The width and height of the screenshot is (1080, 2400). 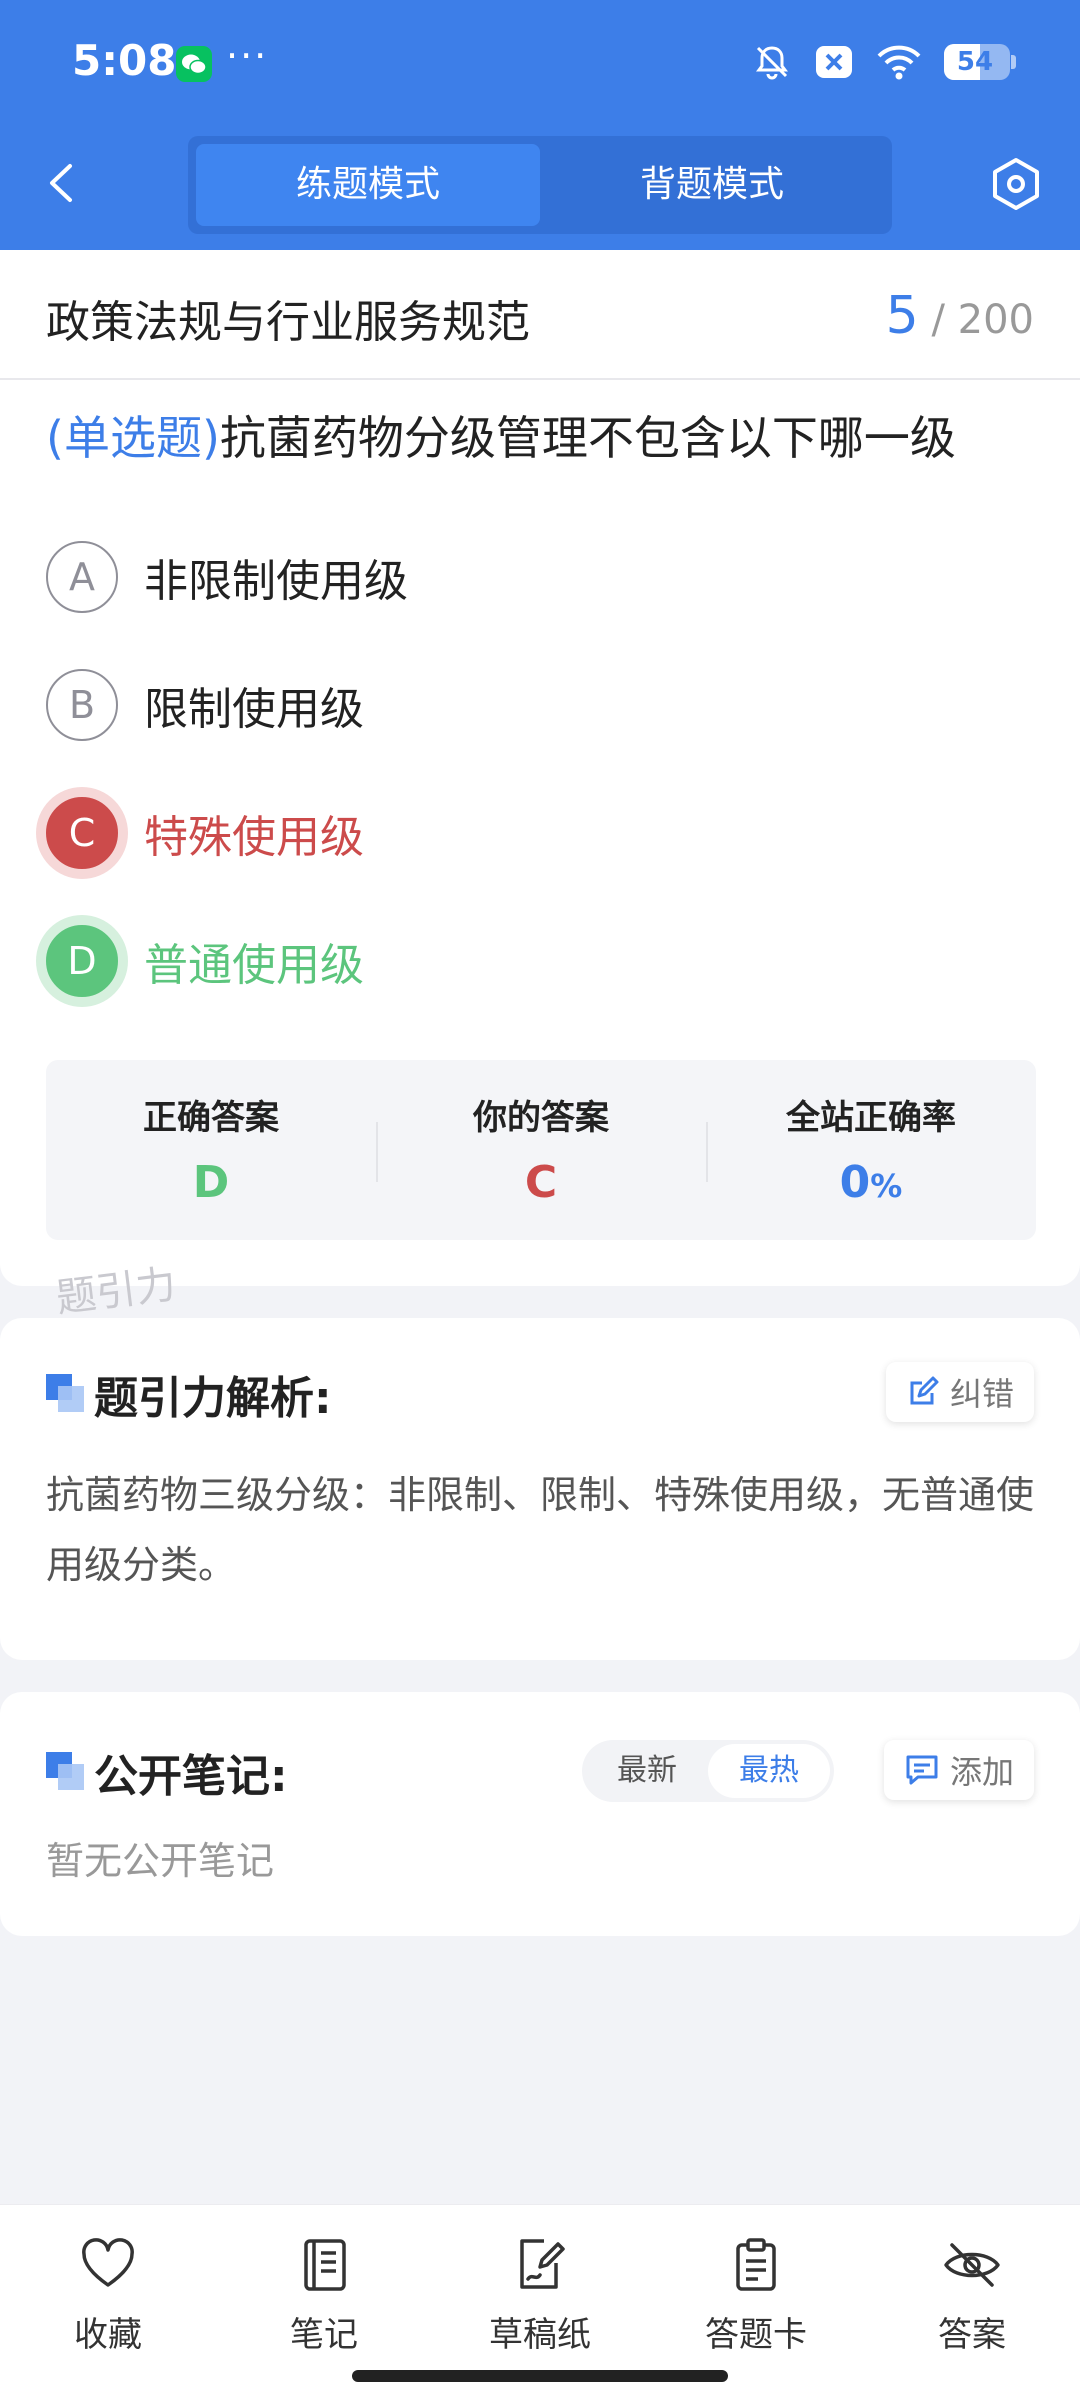 What do you see at coordinates (975, 62) in the screenshot?
I see `battery-level: 54` at bounding box center [975, 62].